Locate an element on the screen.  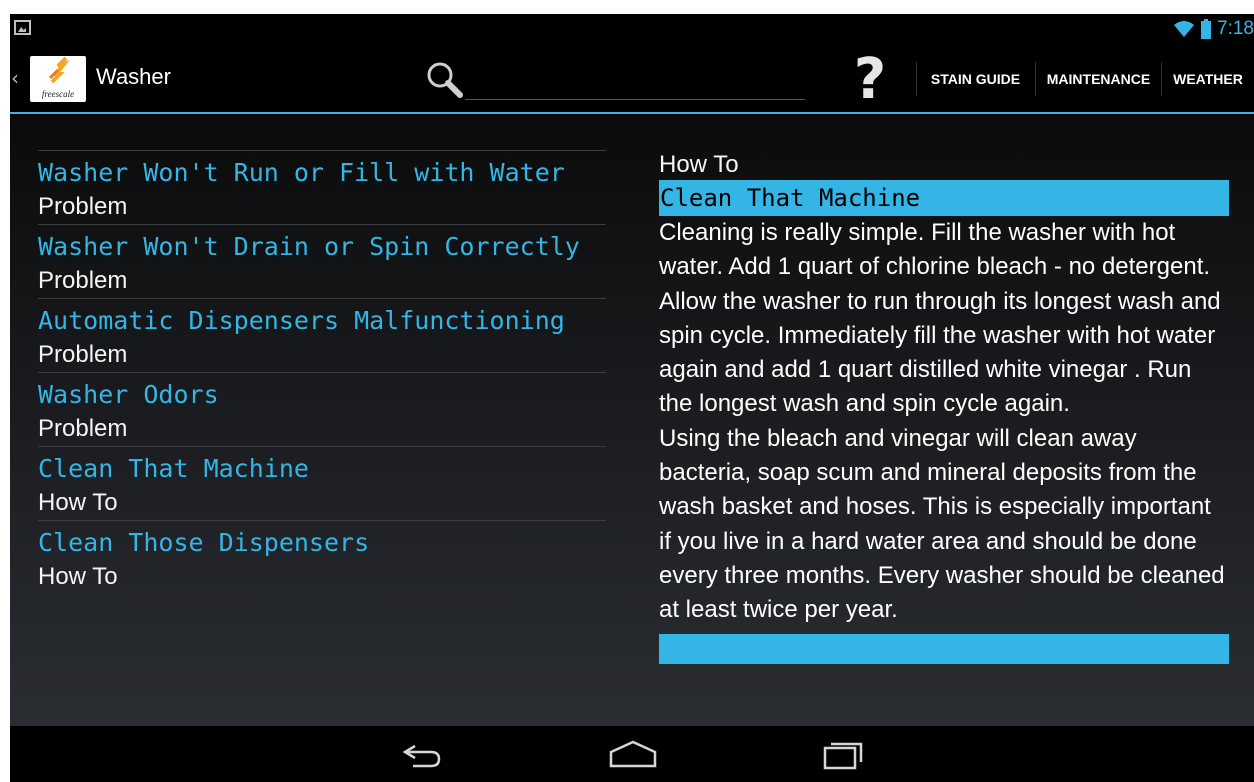
topic-title: Automatic Dispensers Malfunctioning is located at coordinates (301, 320).